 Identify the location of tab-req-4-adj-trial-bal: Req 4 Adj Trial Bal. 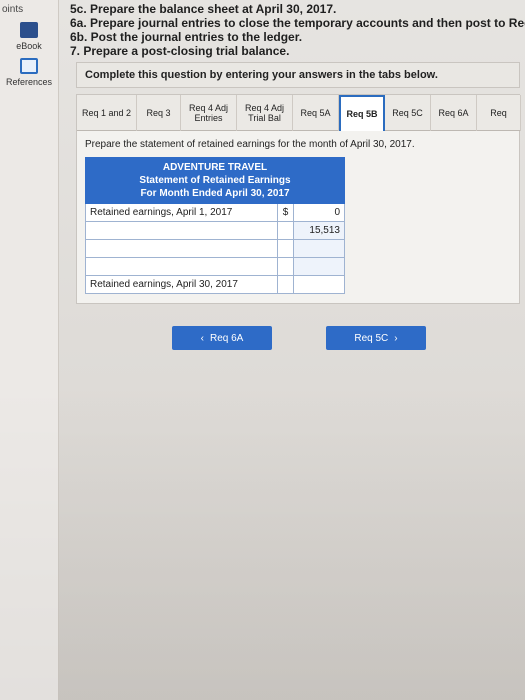
(265, 113).